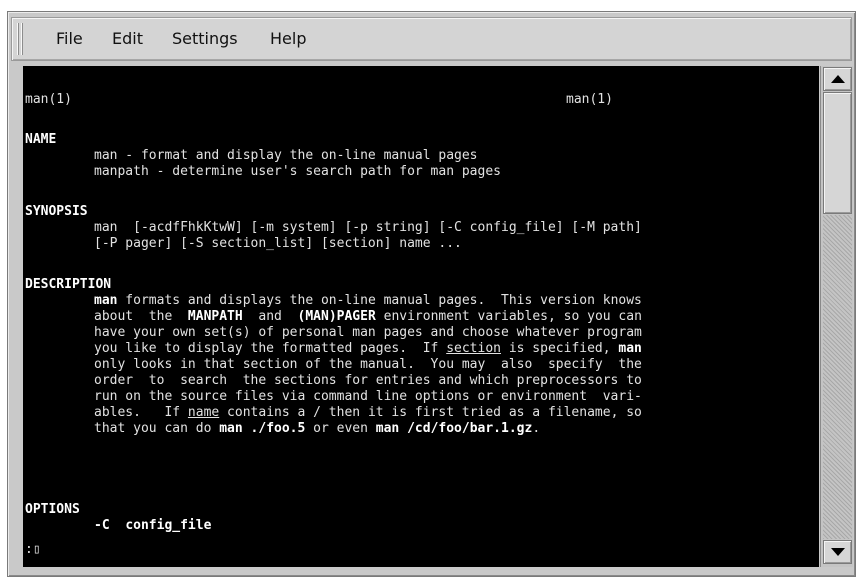 The width and height of the screenshot is (862, 583). I want to click on arrow-up-icon, so click(838, 79).